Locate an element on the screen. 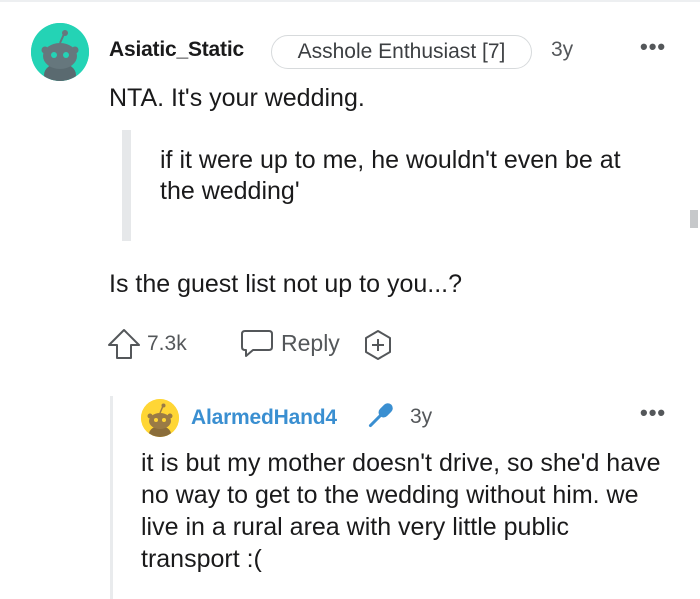 The image size is (700, 599). top-divider is located at coordinates (350, 1).